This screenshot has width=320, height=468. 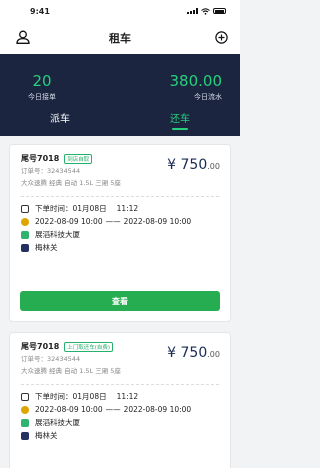 I want to click on orders-label: 今日接单, so click(x=42, y=97).